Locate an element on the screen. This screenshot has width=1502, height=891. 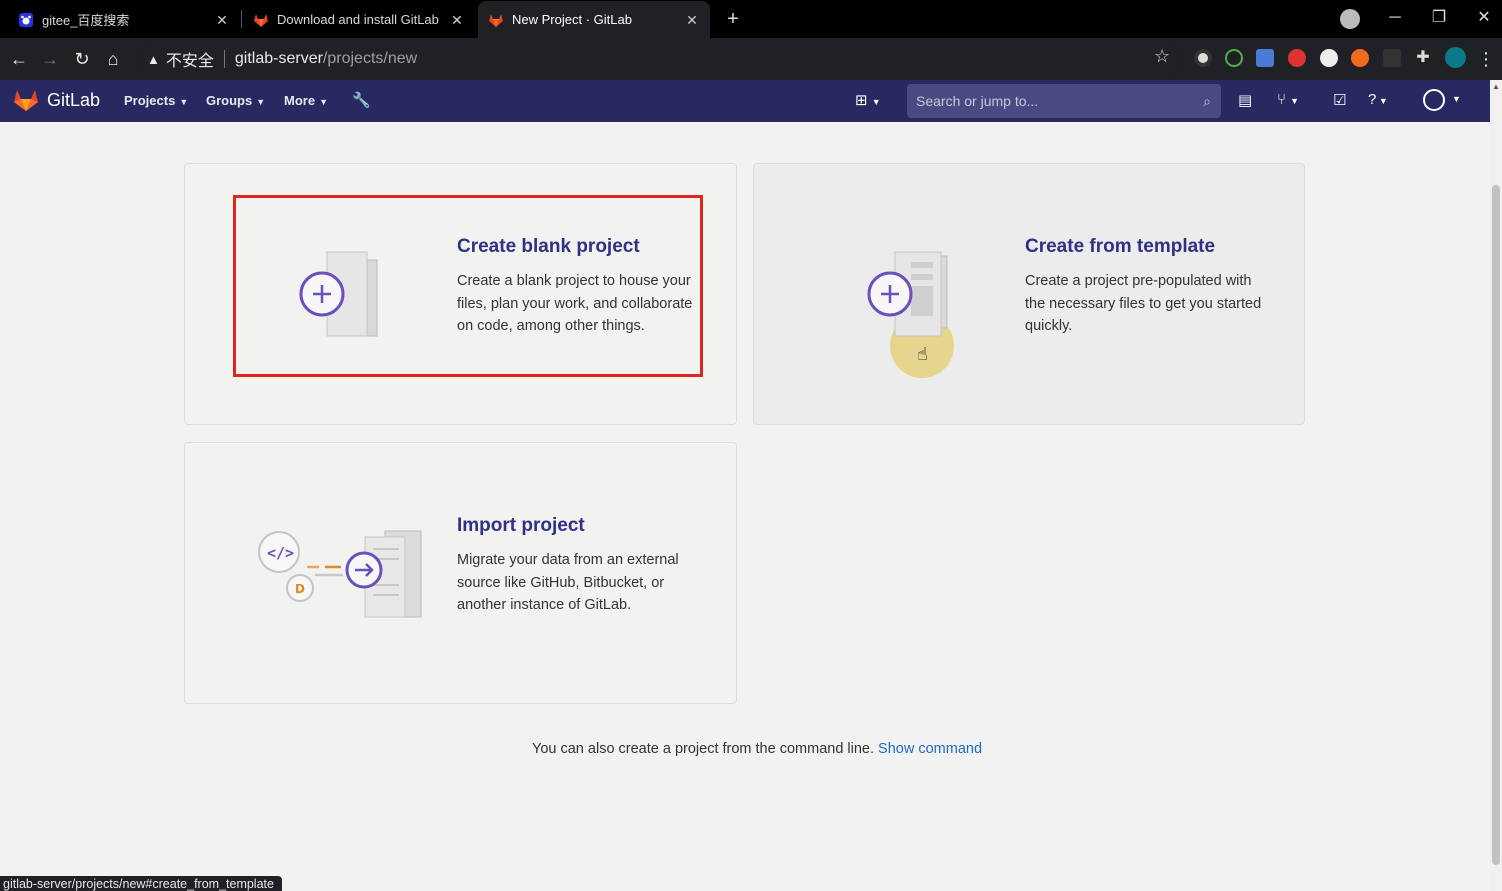
projects-menu: Projects ▼ is located at coordinates (156, 100).